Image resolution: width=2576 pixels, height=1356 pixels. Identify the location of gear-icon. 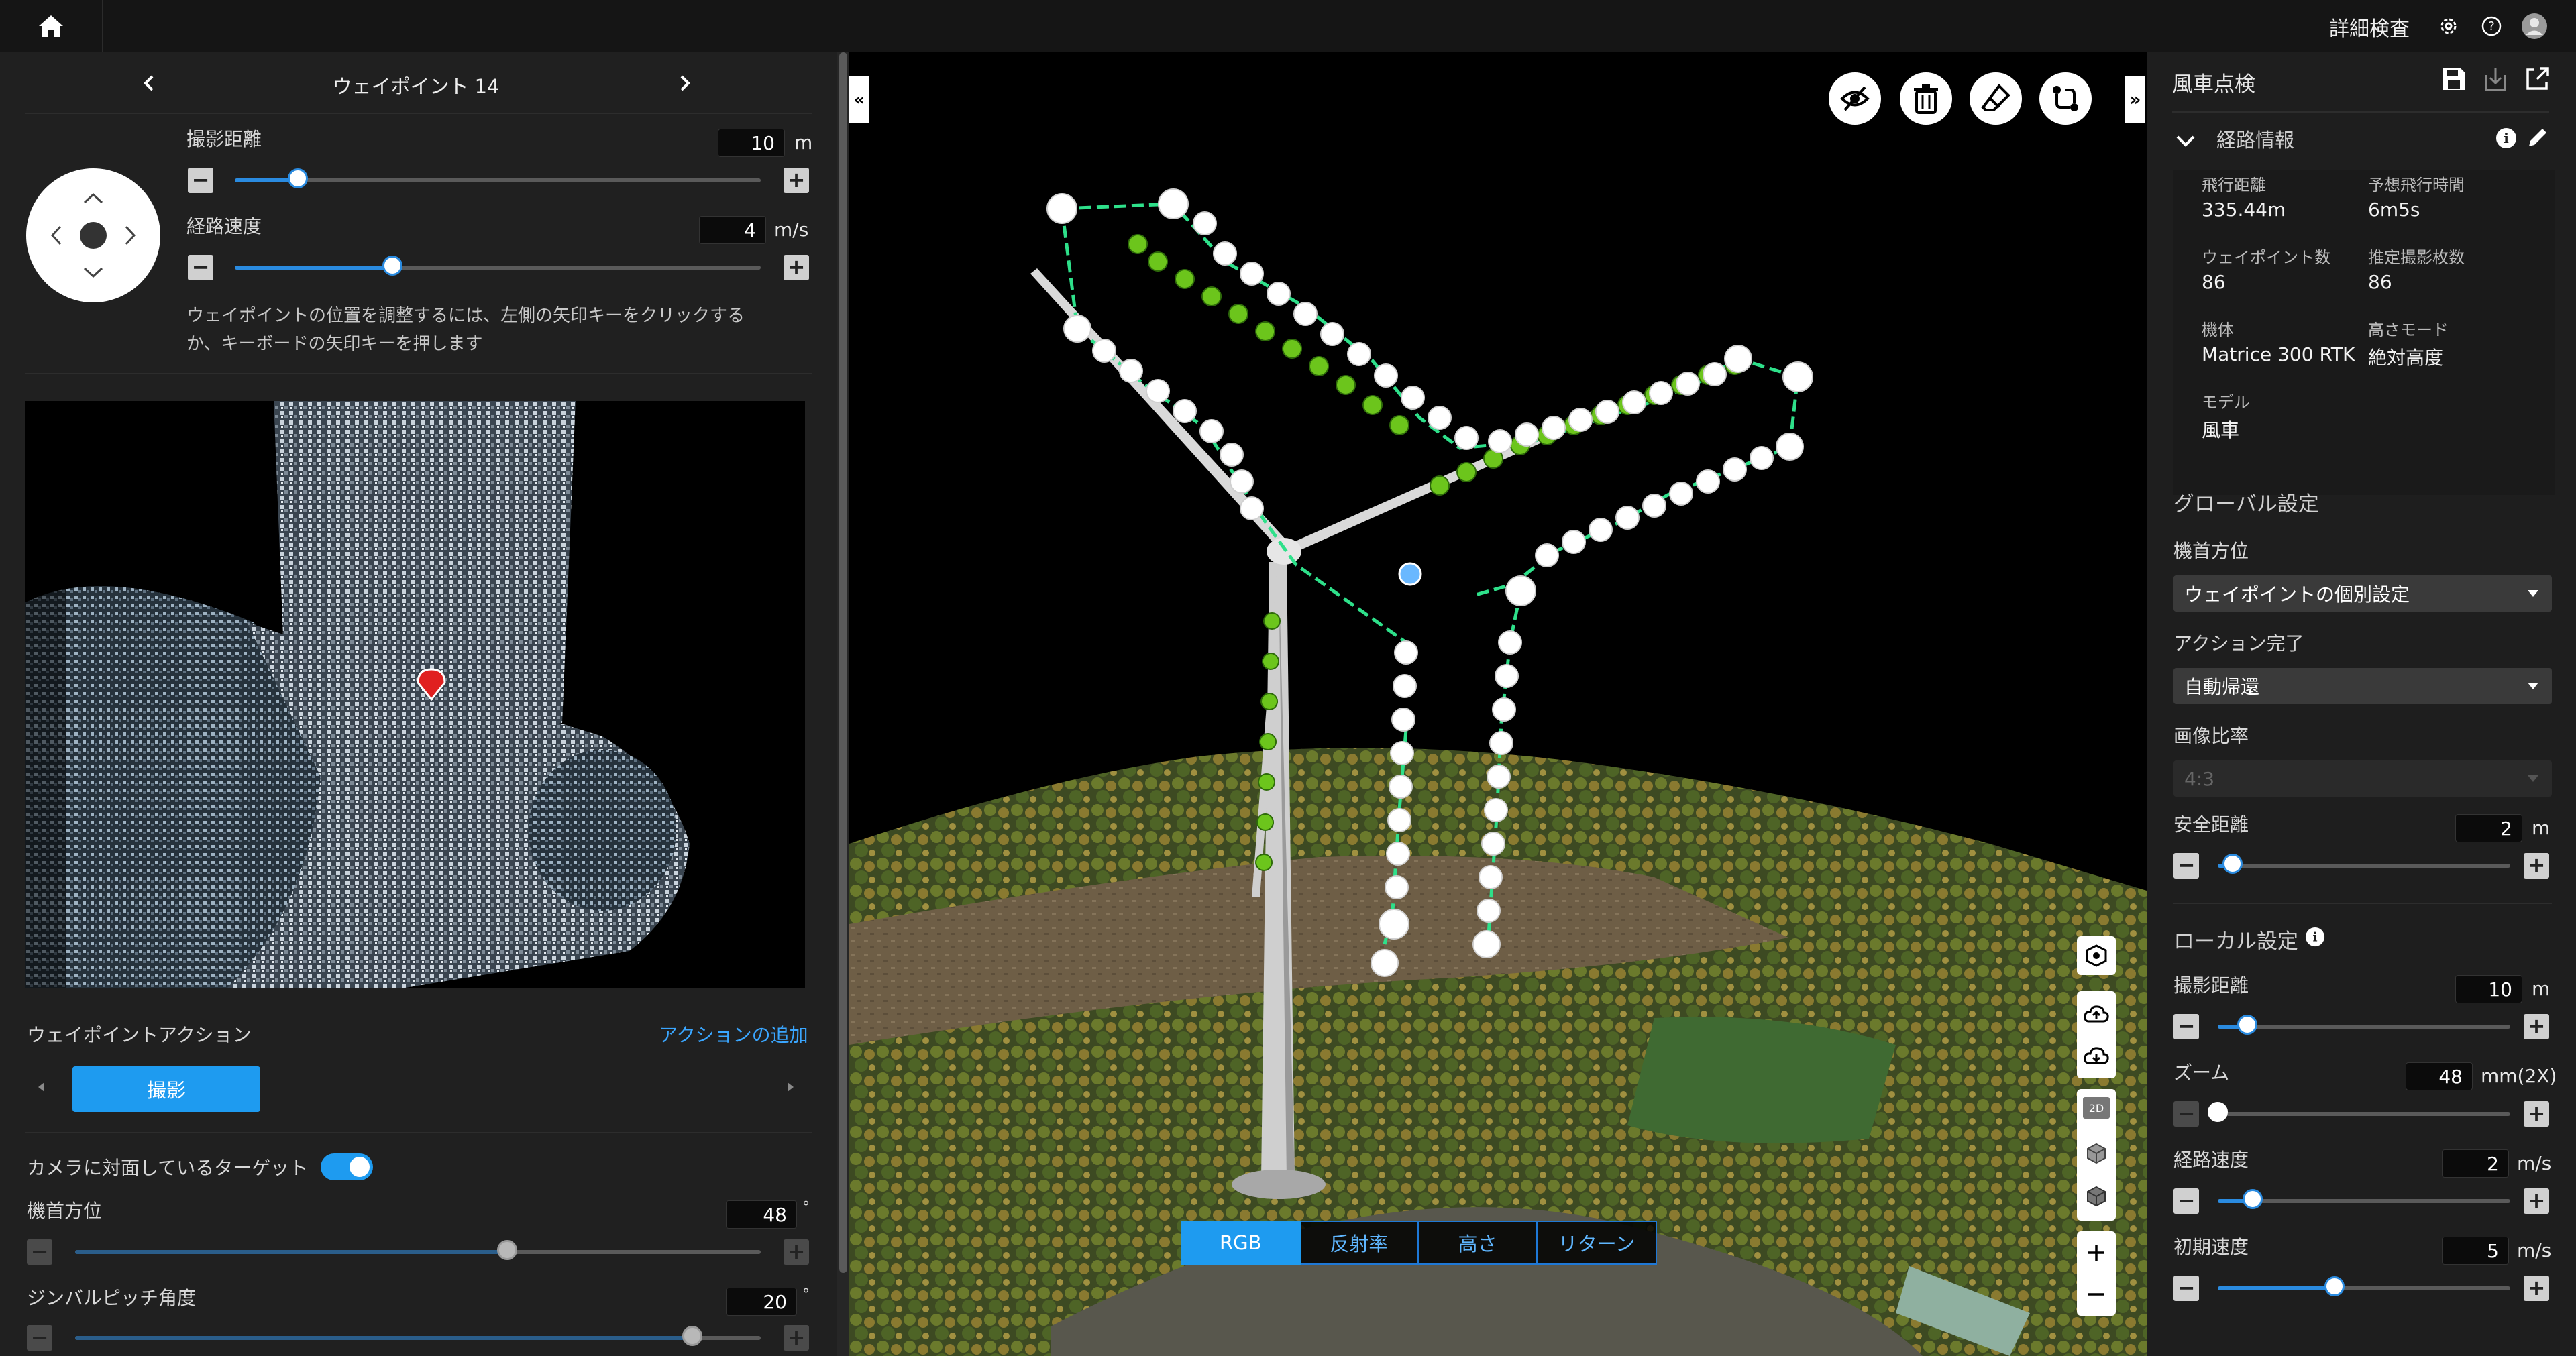
(2448, 26).